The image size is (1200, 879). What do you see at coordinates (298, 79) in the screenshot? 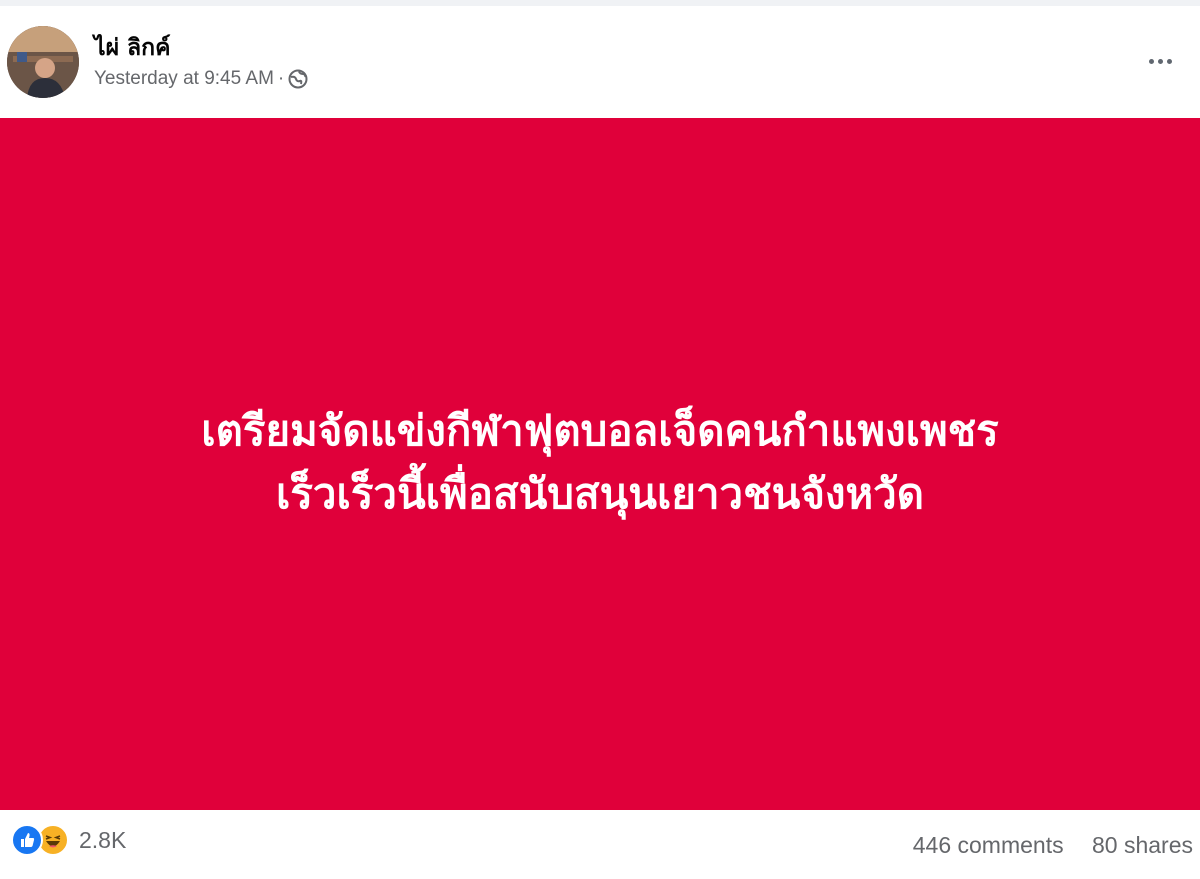
I see `globe-icon` at bounding box center [298, 79].